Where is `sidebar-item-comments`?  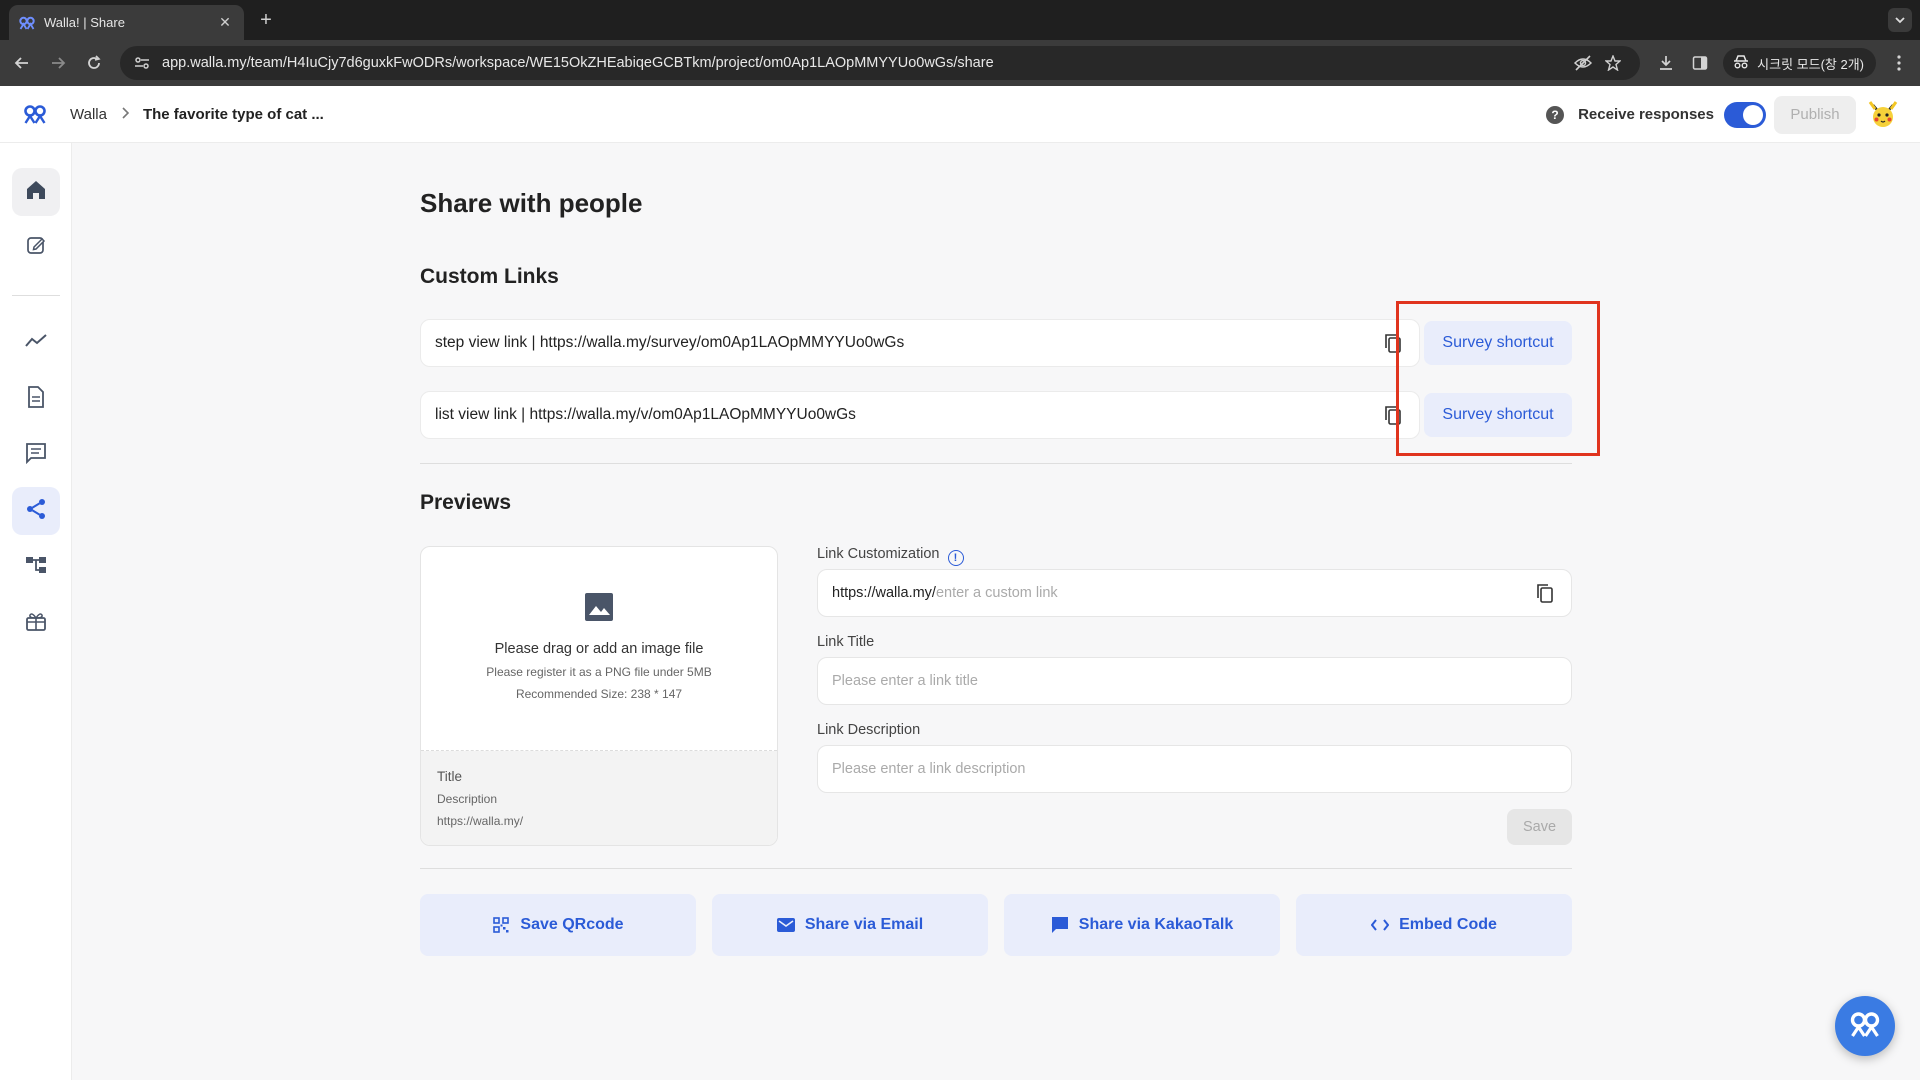
sidebar-item-comments is located at coordinates (36, 455).